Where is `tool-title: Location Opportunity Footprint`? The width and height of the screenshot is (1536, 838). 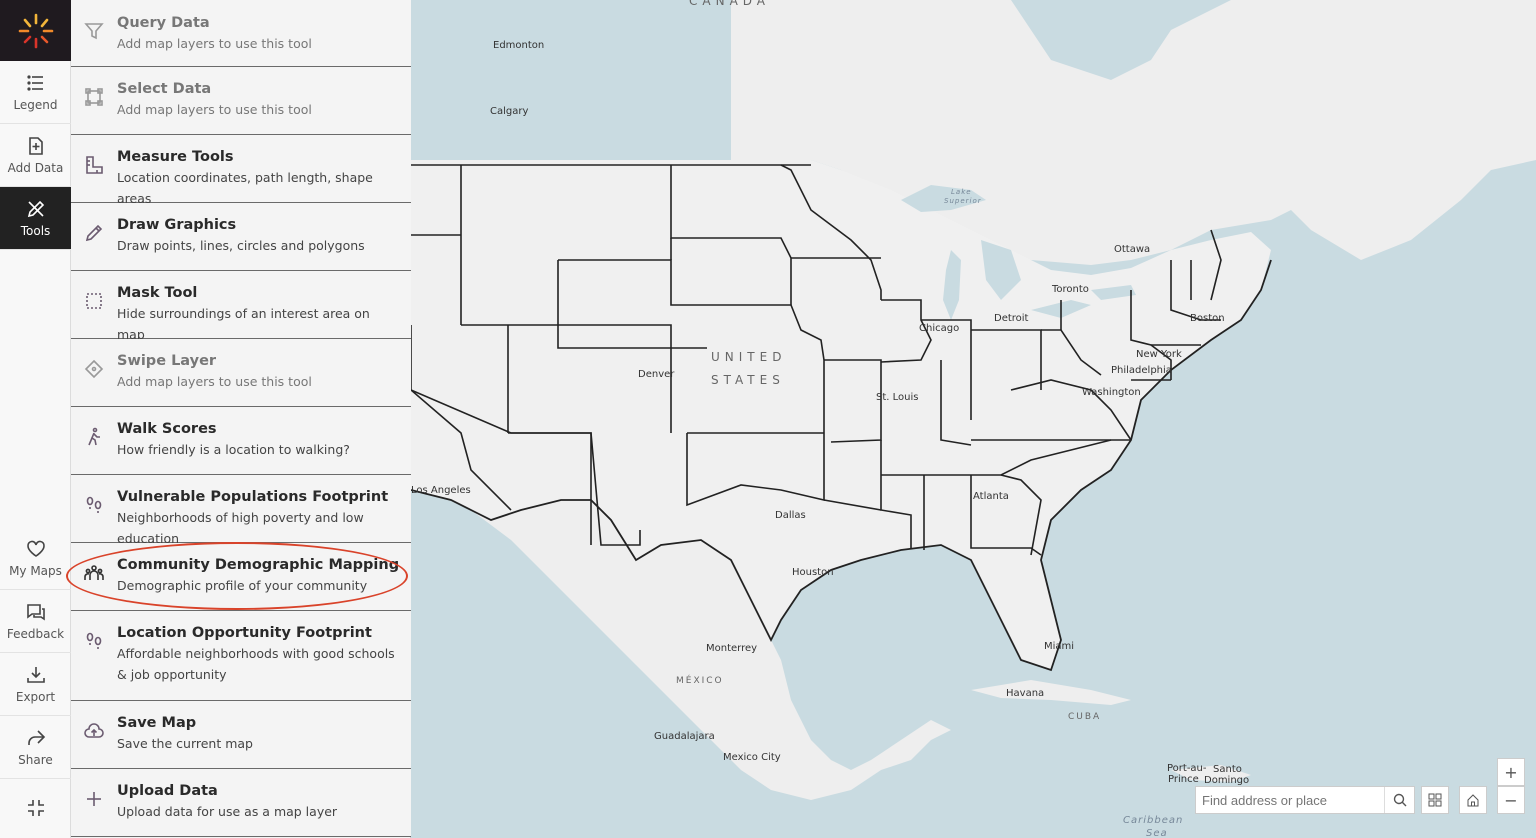
tool-title: Location Opportunity Footprint is located at coordinates (244, 633).